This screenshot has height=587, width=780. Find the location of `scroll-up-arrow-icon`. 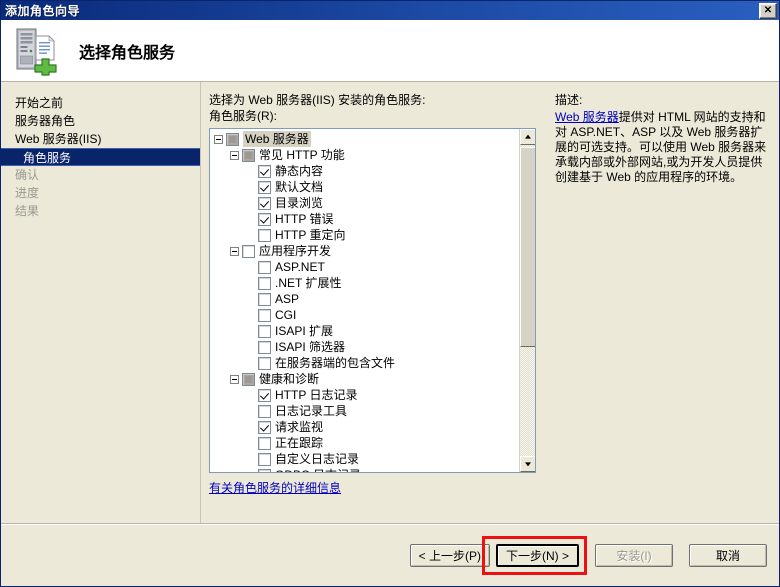

scroll-up-arrow-icon is located at coordinates (527, 137).